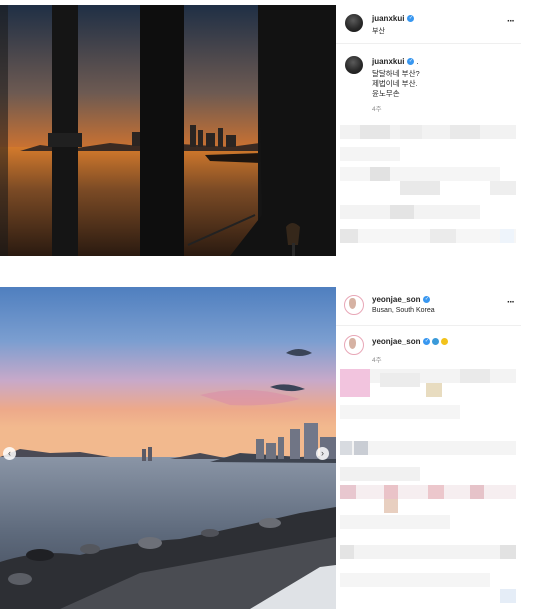  I want to click on carousel-next-button: ›, so click(322, 453).